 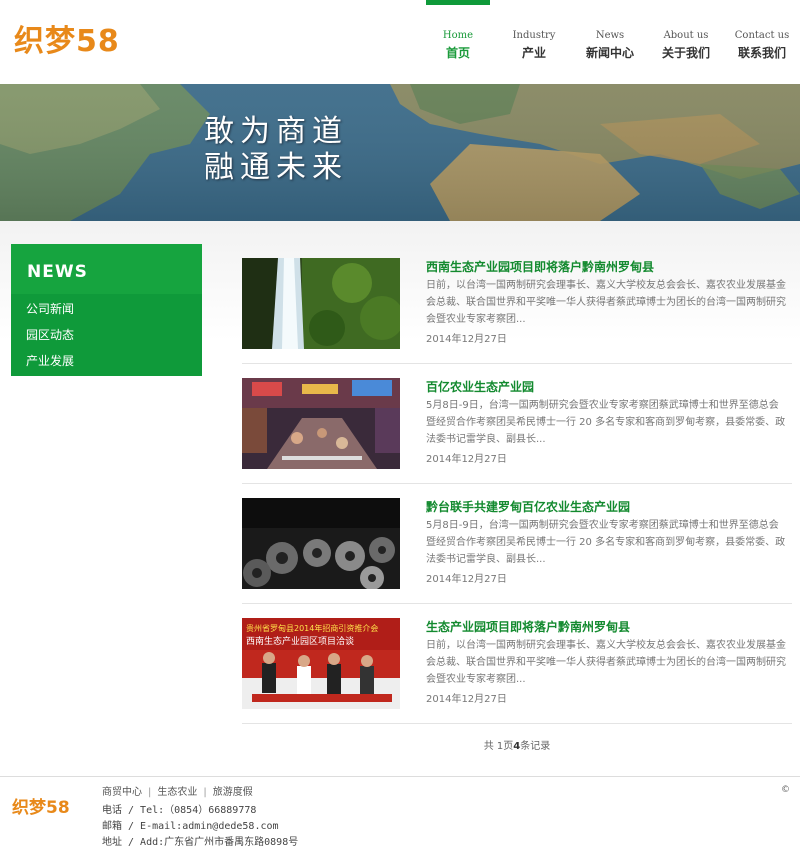 I want to click on footer-email: 邮箱 / E-mail:admin@dede58.com, so click(x=190, y=826).